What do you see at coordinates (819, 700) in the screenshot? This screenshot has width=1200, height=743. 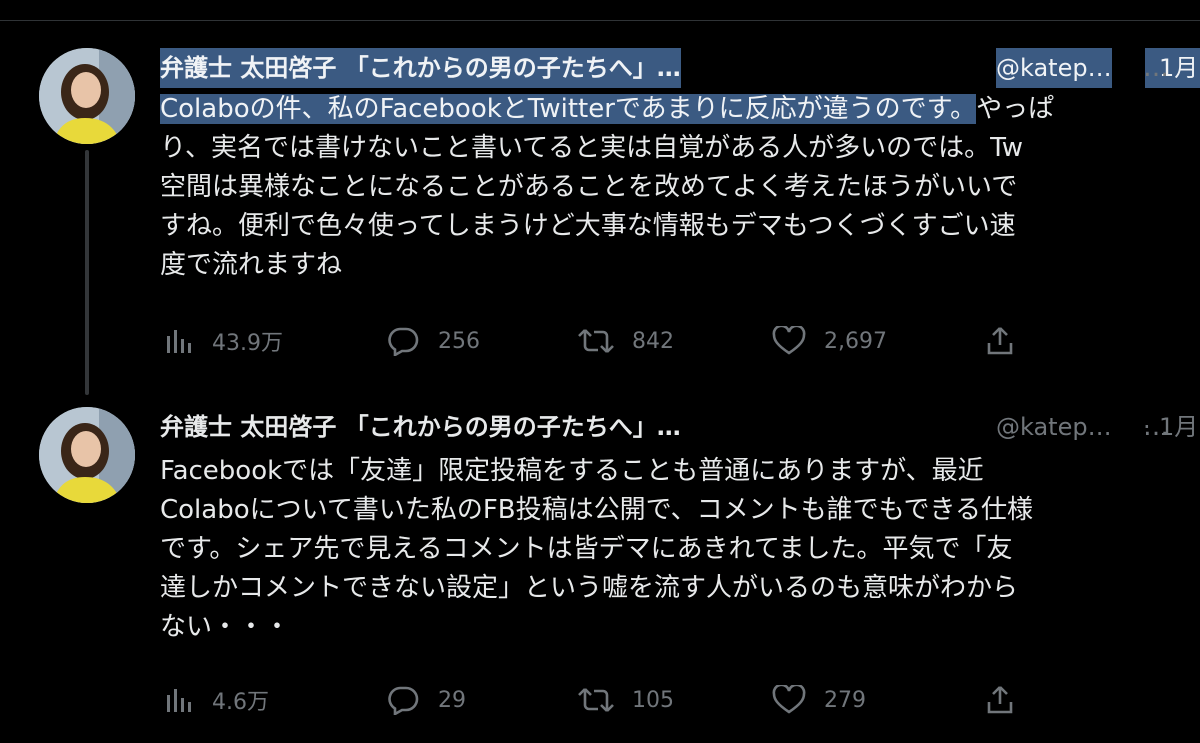 I see `like-button: 279` at bounding box center [819, 700].